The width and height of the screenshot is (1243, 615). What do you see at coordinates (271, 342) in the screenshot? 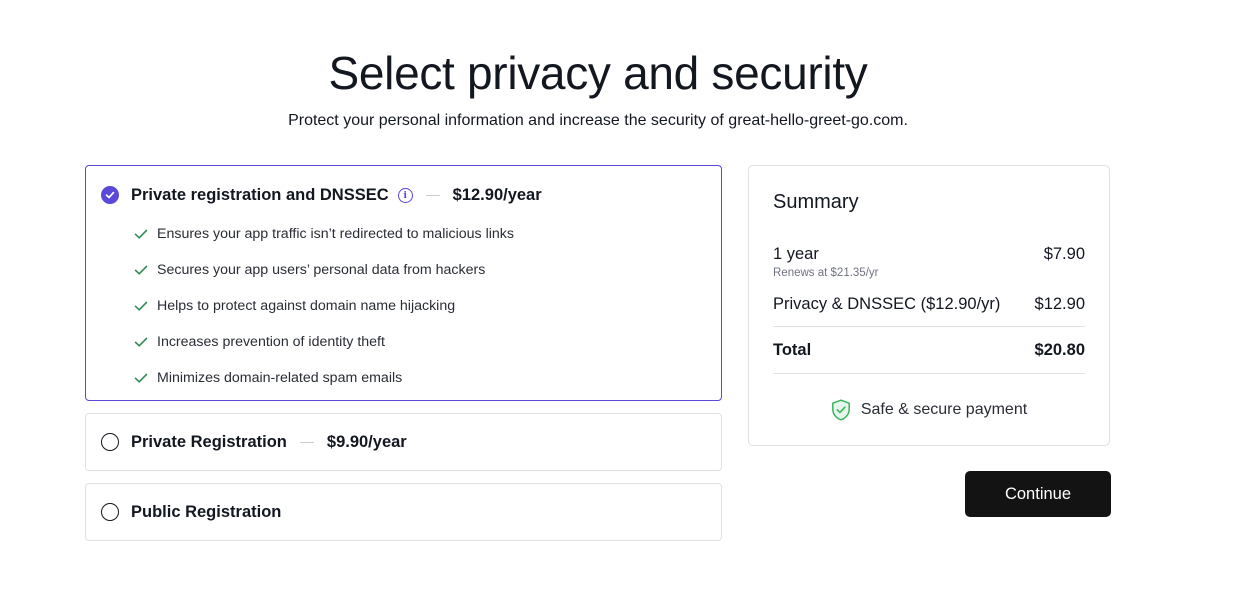
I see `feature-text: Increases prevention of identity theft` at bounding box center [271, 342].